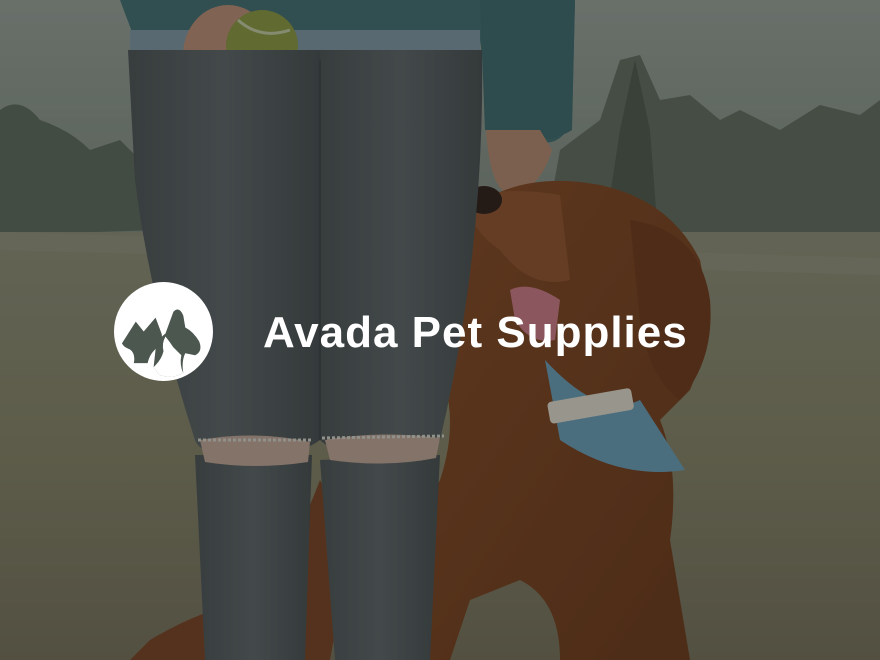 The image size is (880, 660). I want to click on brand-lockup: Avada Pet Supplies, so click(401, 331).